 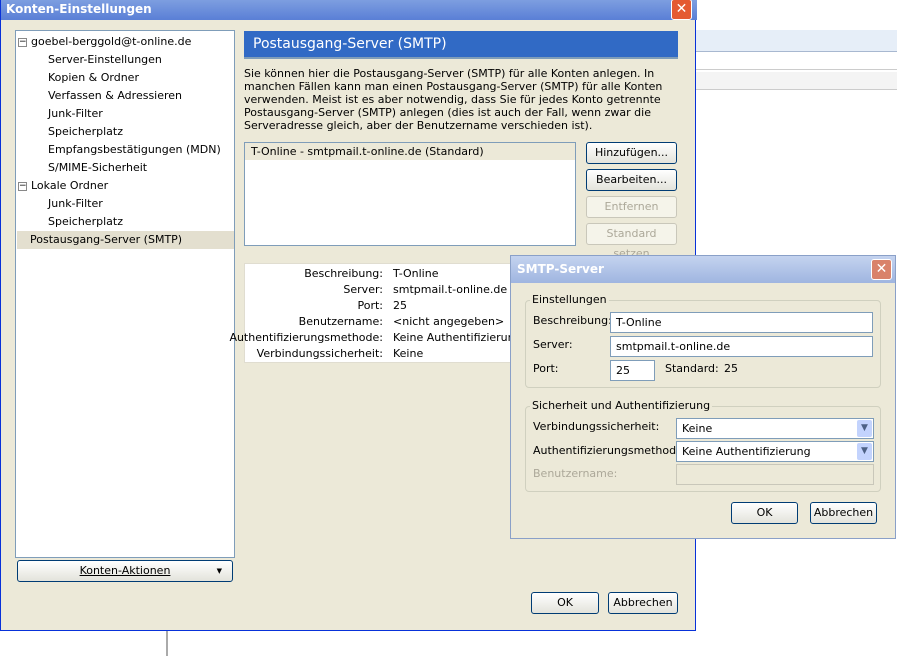 What do you see at coordinates (219, 571) in the screenshot?
I see `dropdown-arrow-icon: ▼` at bounding box center [219, 571].